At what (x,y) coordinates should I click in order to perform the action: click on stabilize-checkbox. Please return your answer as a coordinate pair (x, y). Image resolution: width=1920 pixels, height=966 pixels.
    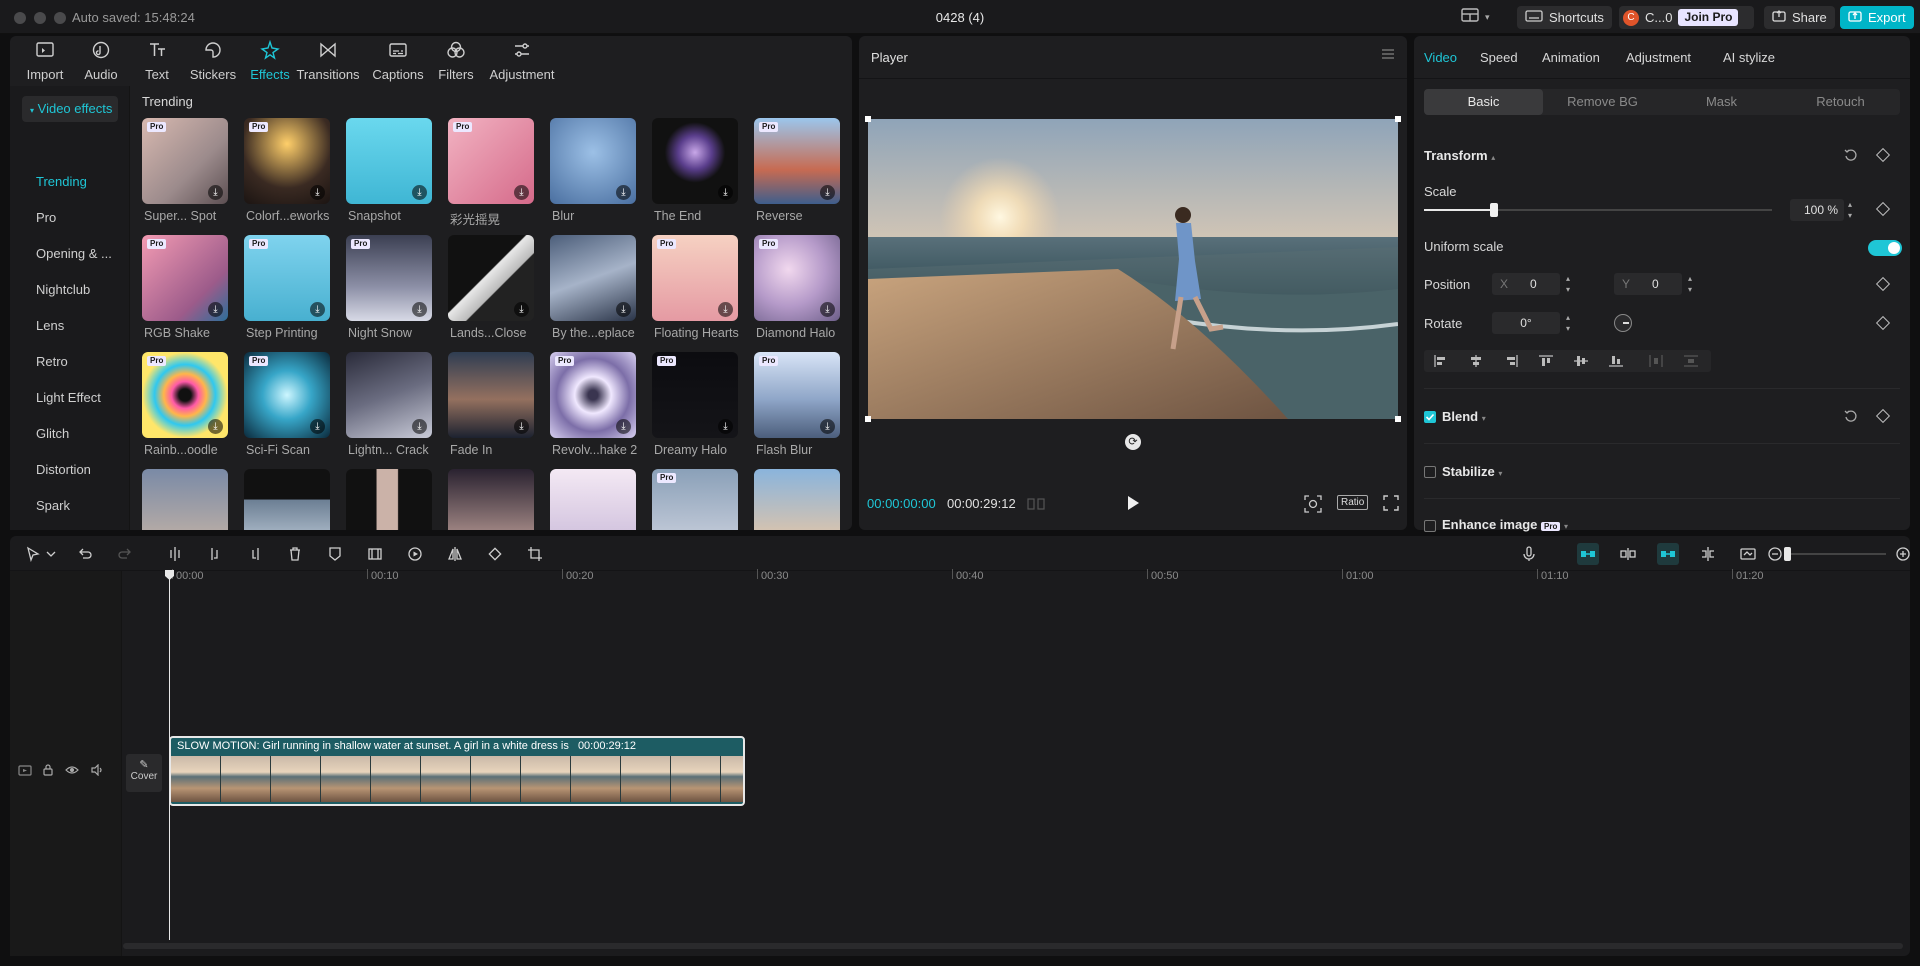
    Looking at the image, I should click on (1430, 472).